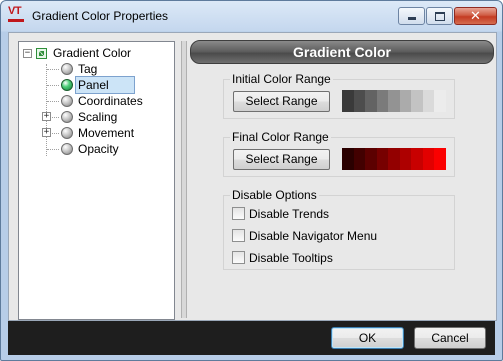  What do you see at coordinates (41, 53) in the screenshot?
I see `gradient-color-icon` at bounding box center [41, 53].